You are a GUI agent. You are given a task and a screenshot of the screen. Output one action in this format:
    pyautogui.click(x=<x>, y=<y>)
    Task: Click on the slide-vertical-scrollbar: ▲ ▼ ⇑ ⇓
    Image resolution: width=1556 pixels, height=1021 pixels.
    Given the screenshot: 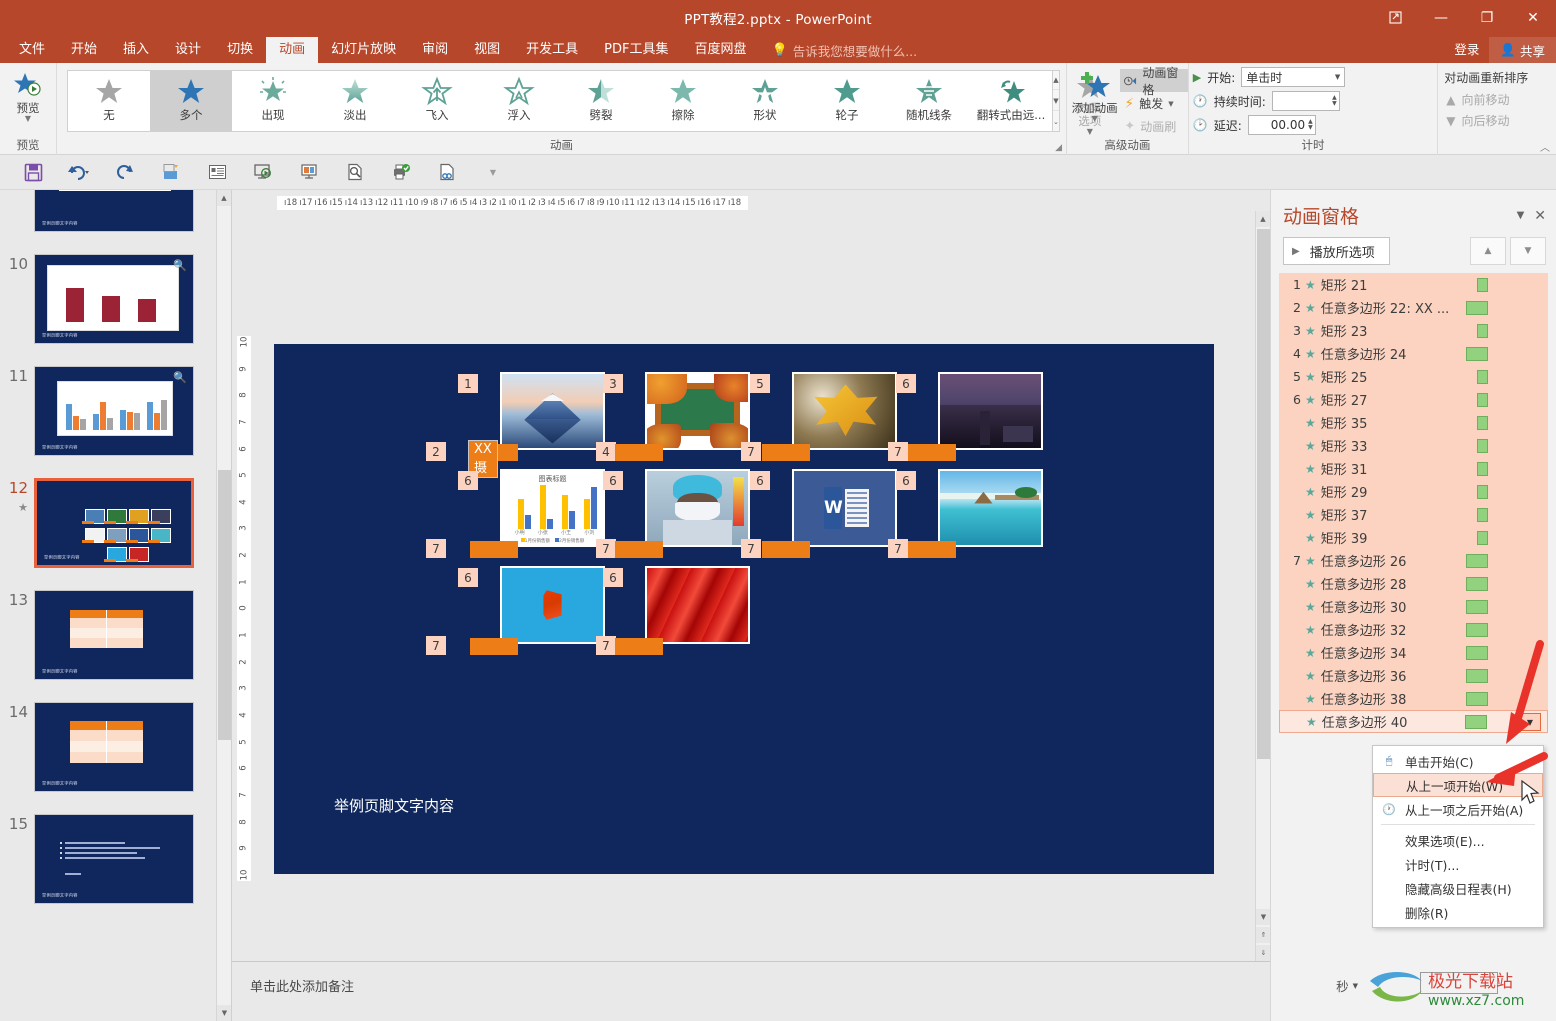 What is the action you would take?
    pyautogui.click(x=1262, y=586)
    